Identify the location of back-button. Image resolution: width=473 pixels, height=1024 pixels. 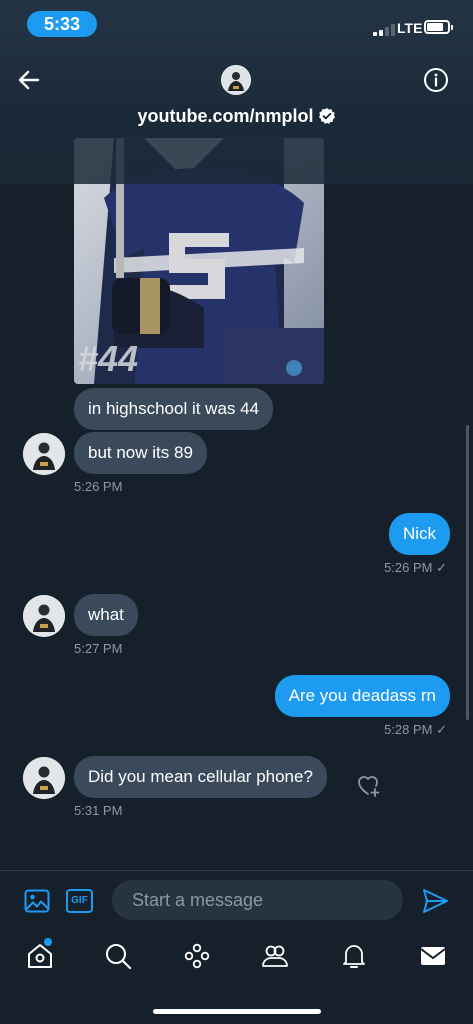
(29, 80).